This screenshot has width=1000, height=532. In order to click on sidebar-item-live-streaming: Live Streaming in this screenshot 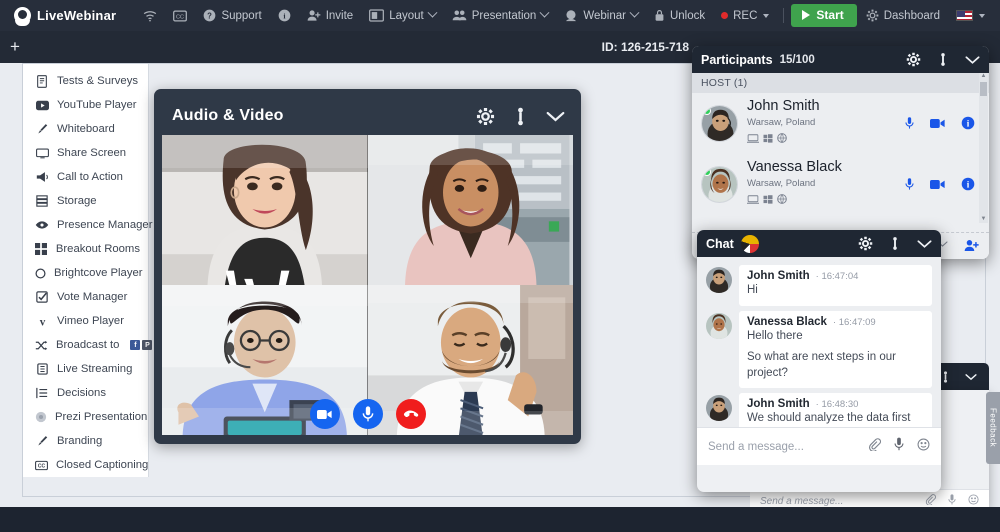, I will do `click(85, 369)`.